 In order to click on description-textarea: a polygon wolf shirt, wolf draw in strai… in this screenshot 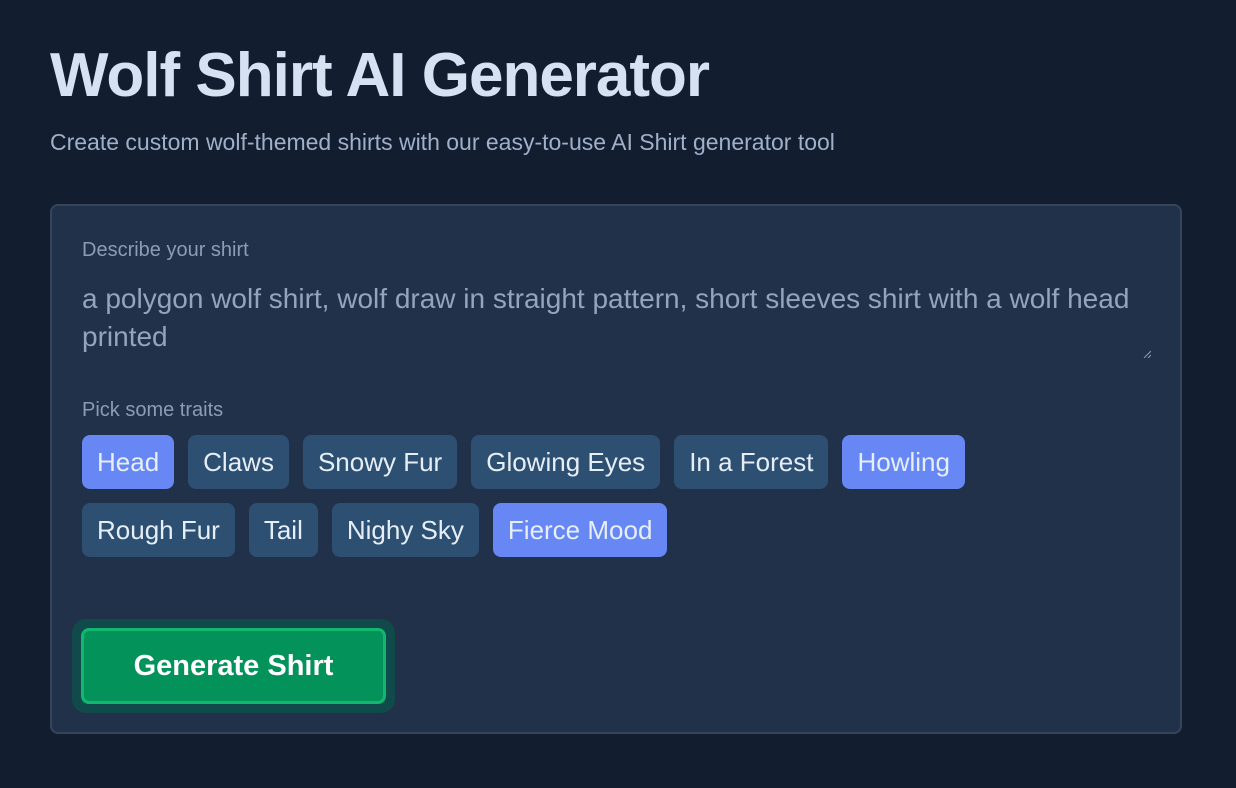, I will do `click(617, 319)`.